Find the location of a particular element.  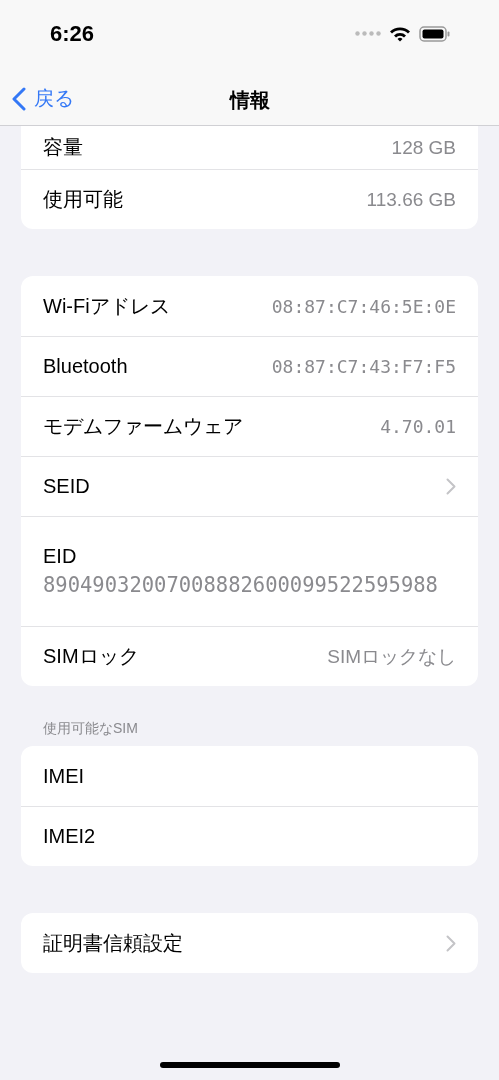

row-label: IMEI is located at coordinates (64, 776).